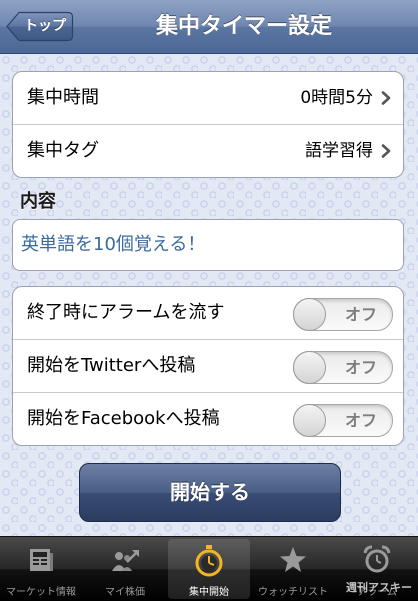 The width and height of the screenshot is (418, 601). I want to click on post-facebook-toggle: オフ, so click(343, 420).